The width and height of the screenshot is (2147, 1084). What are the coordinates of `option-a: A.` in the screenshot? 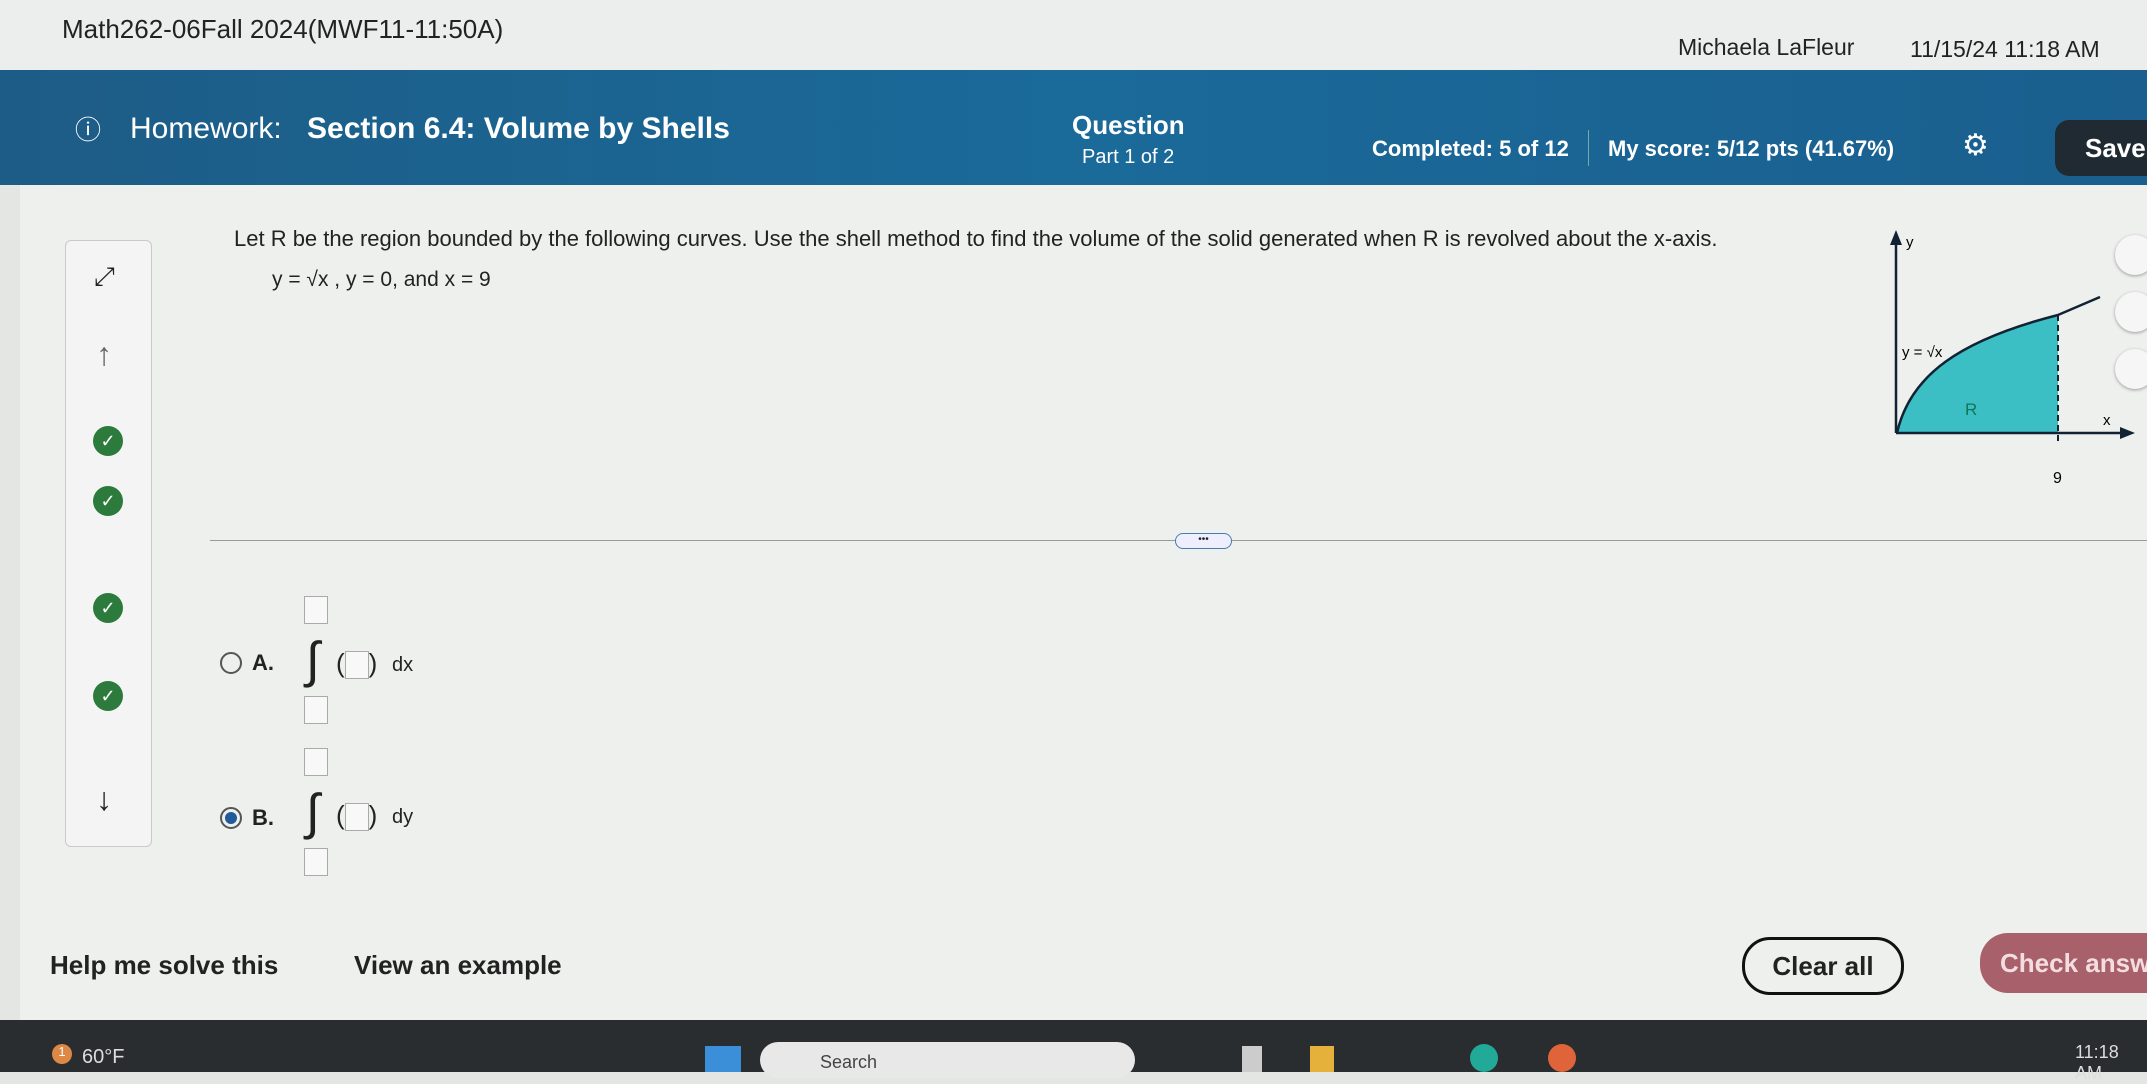 It's located at (247, 663).